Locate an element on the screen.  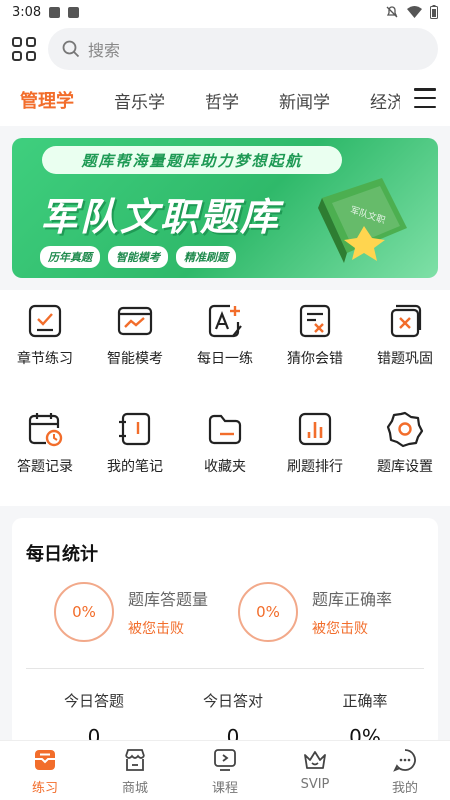
nav-shop: 商城 is located at coordinates (135, 770).